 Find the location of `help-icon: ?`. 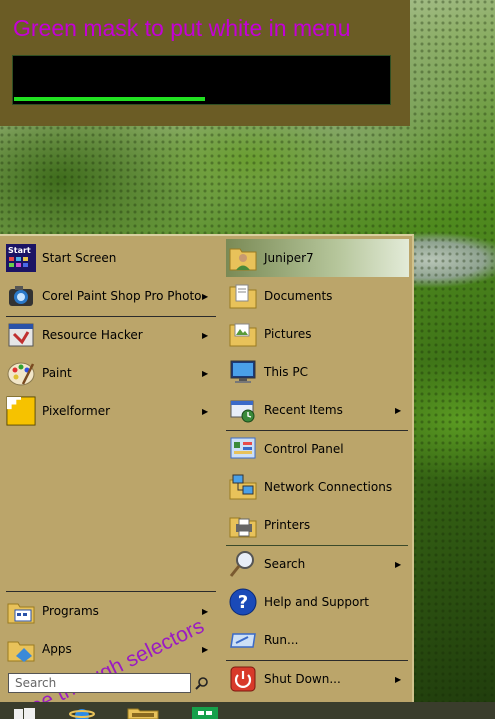

help-icon: ? is located at coordinates (243, 602).